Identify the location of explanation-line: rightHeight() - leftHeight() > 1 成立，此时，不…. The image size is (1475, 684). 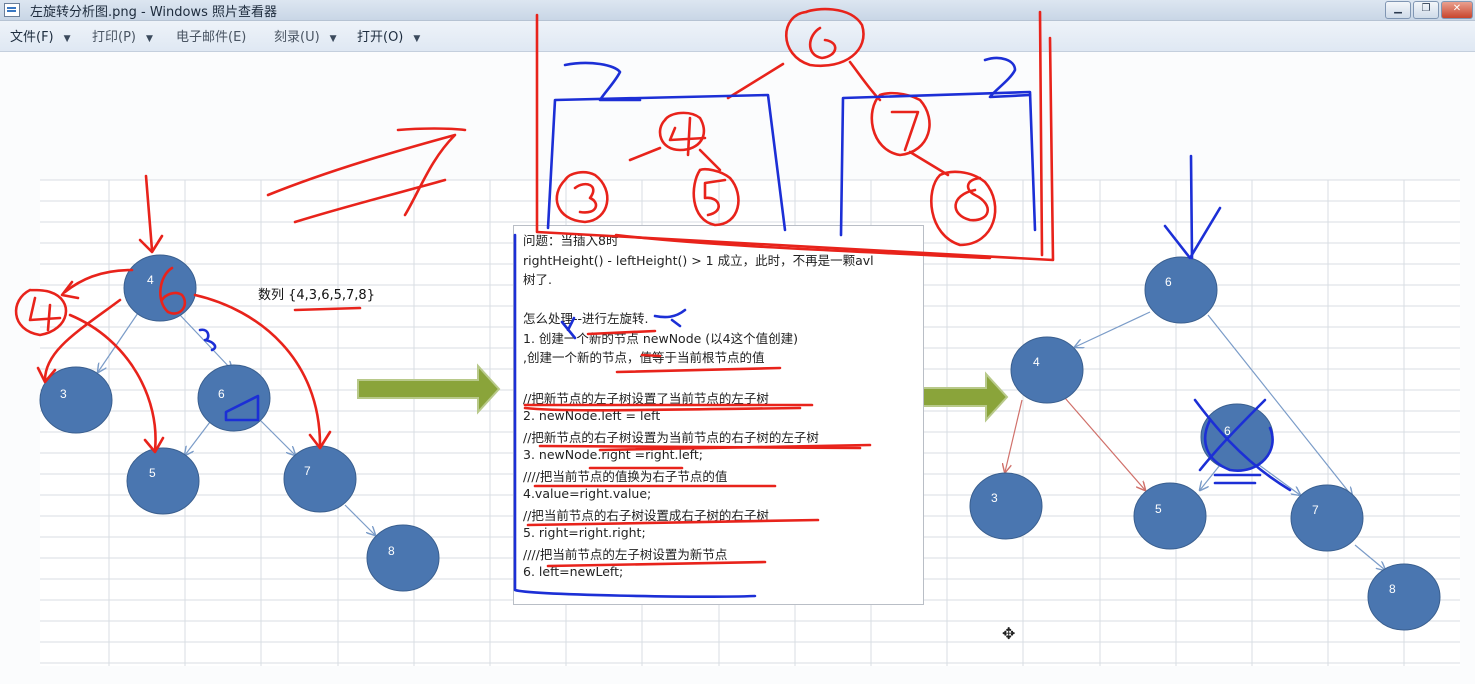
(698, 260).